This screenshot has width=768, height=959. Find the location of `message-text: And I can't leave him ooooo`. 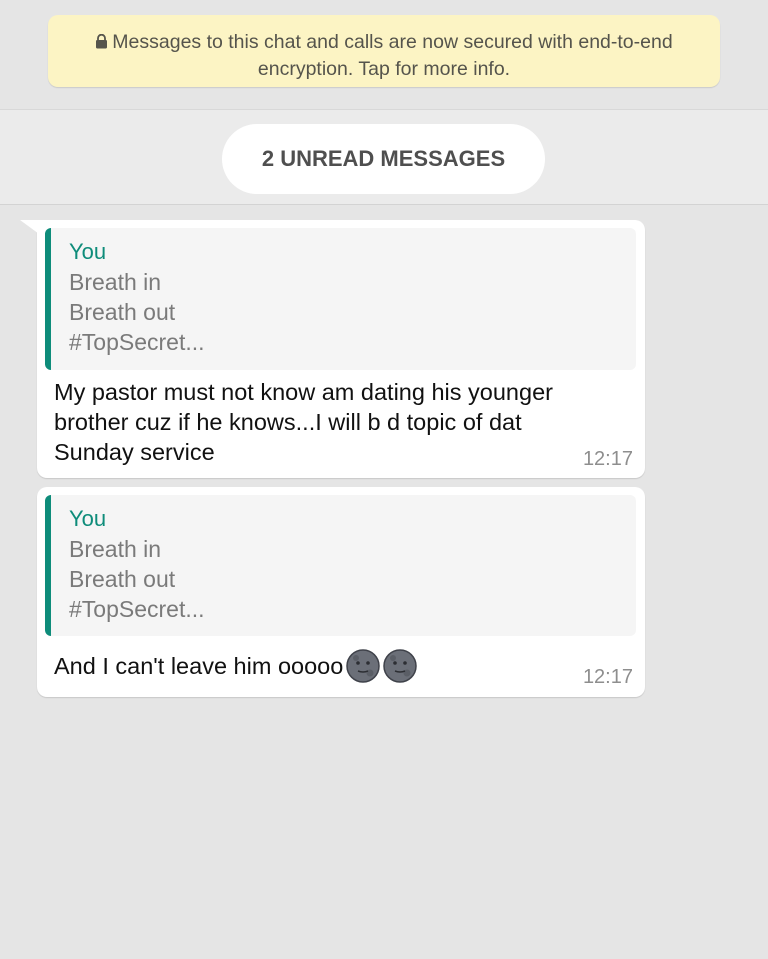

message-text: And I can't leave him ooooo is located at coordinates (334, 666).